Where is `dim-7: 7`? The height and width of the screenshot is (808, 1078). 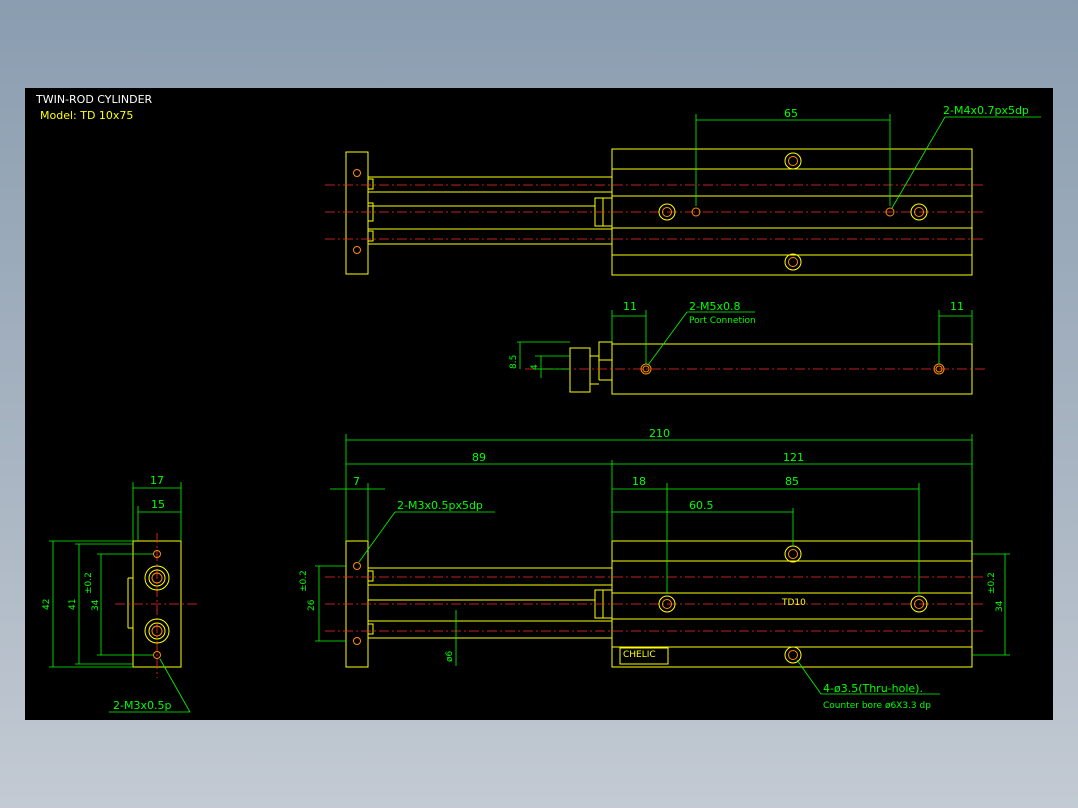
dim-7: 7 is located at coordinates (356, 481).